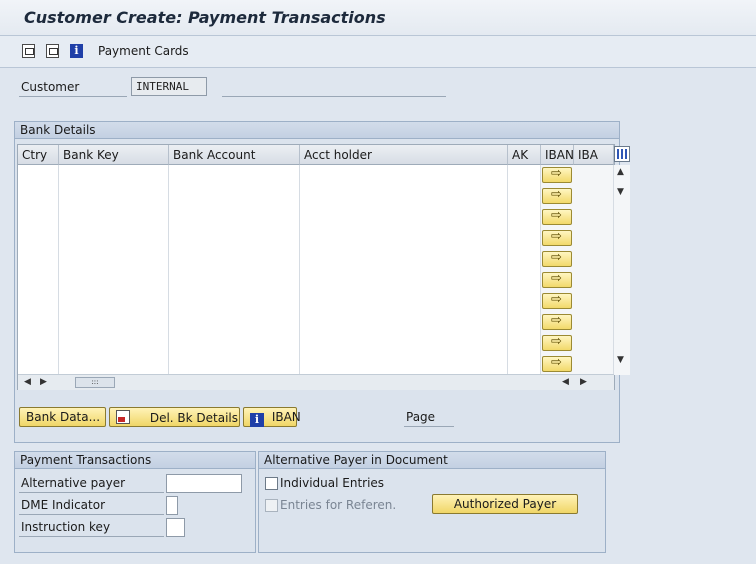 The image size is (756, 564). I want to click on horizontal-scrollbar: ◀ ▶ ::: ◀ ▶, so click(316, 382).